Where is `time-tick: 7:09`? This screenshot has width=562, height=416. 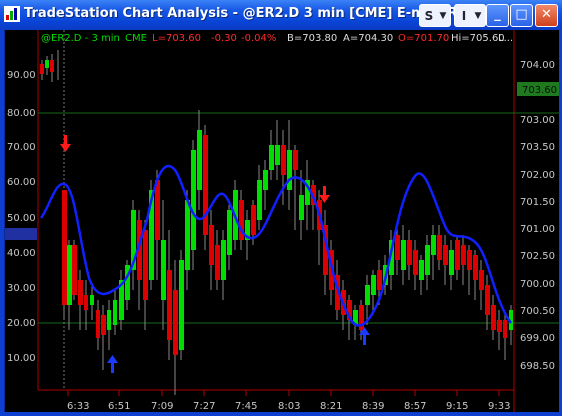 time-tick: 7:09 is located at coordinates (162, 406).